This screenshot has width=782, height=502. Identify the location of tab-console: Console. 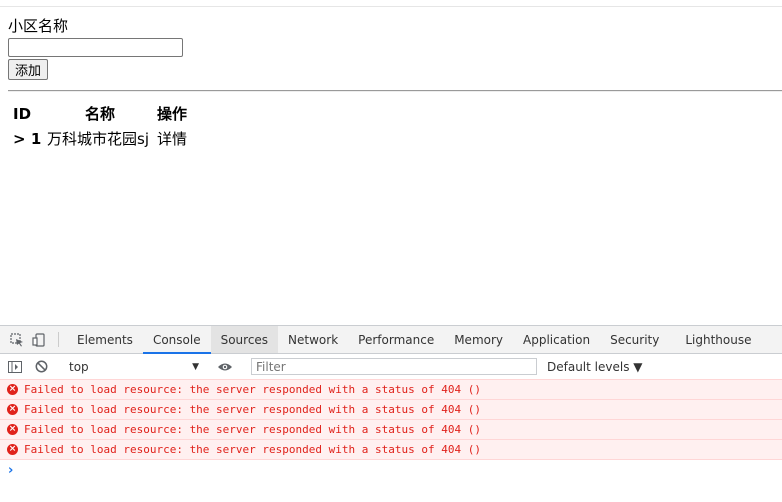
(176, 340).